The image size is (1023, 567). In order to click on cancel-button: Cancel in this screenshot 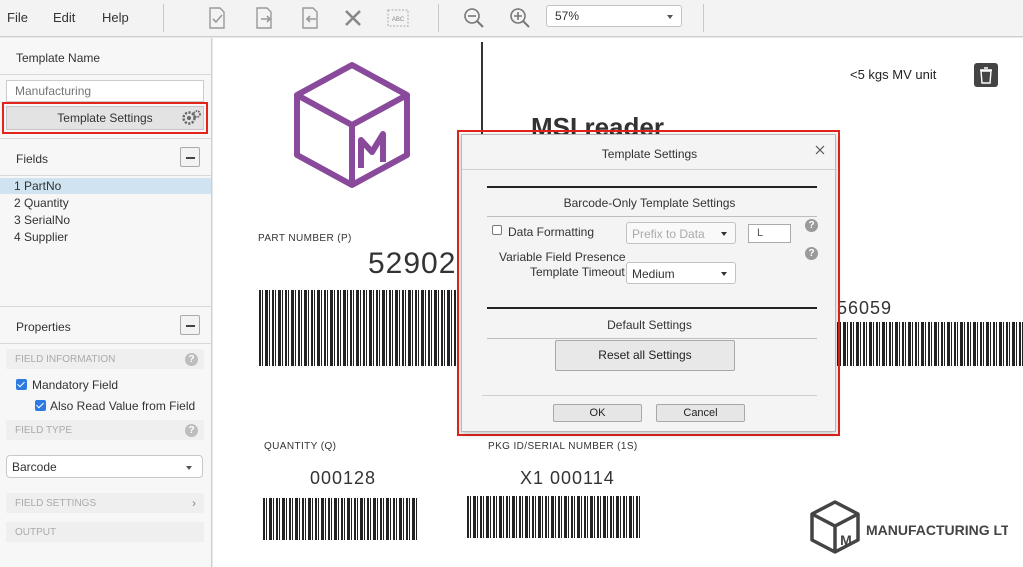, I will do `click(700, 413)`.